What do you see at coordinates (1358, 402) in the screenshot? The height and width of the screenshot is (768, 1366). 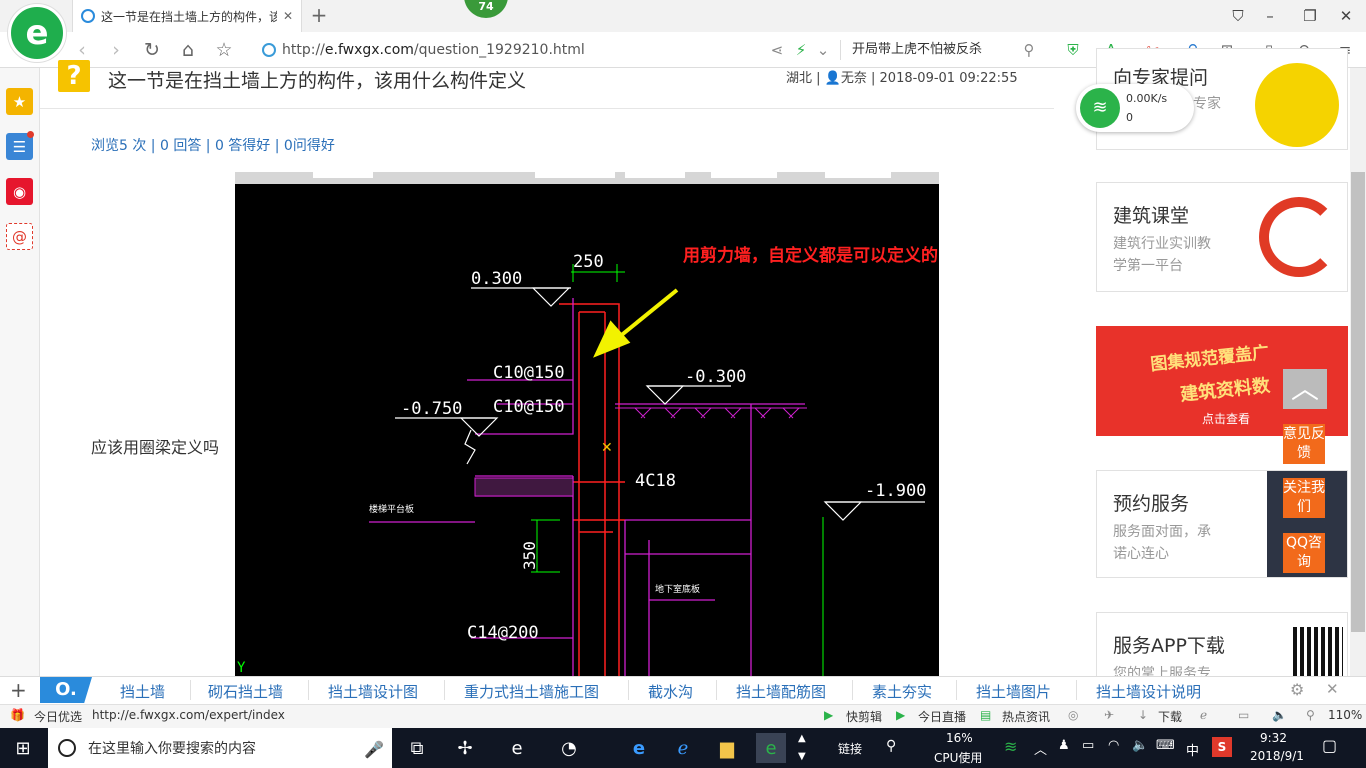 I see `scrollbar-thumb` at bounding box center [1358, 402].